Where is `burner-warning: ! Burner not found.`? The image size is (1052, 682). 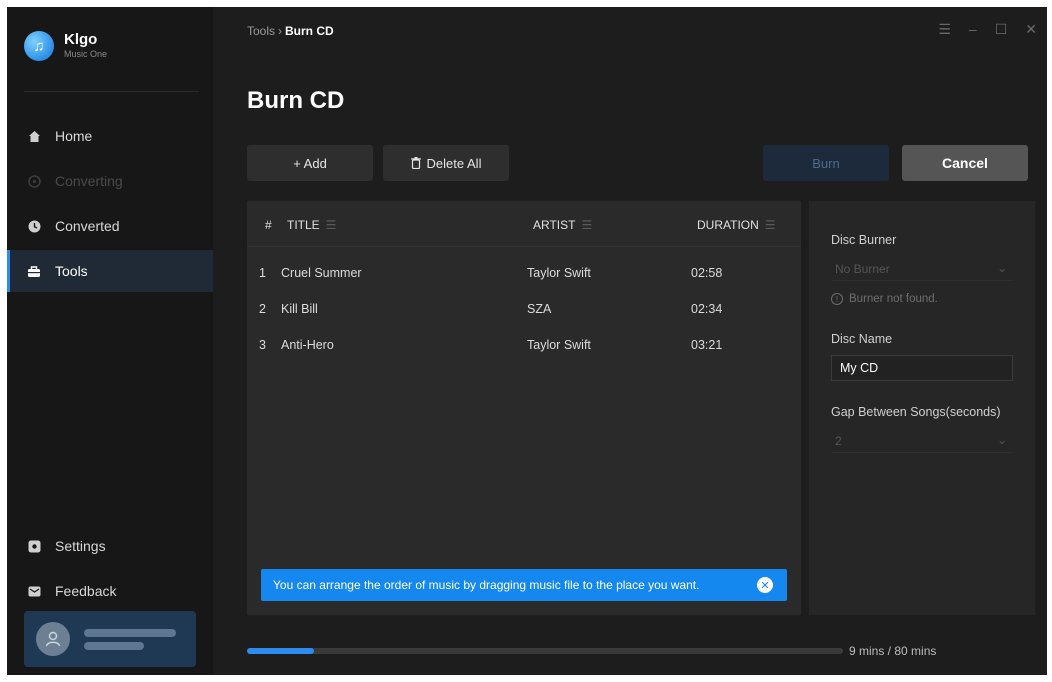
burner-warning: ! Burner not found. is located at coordinates (884, 299).